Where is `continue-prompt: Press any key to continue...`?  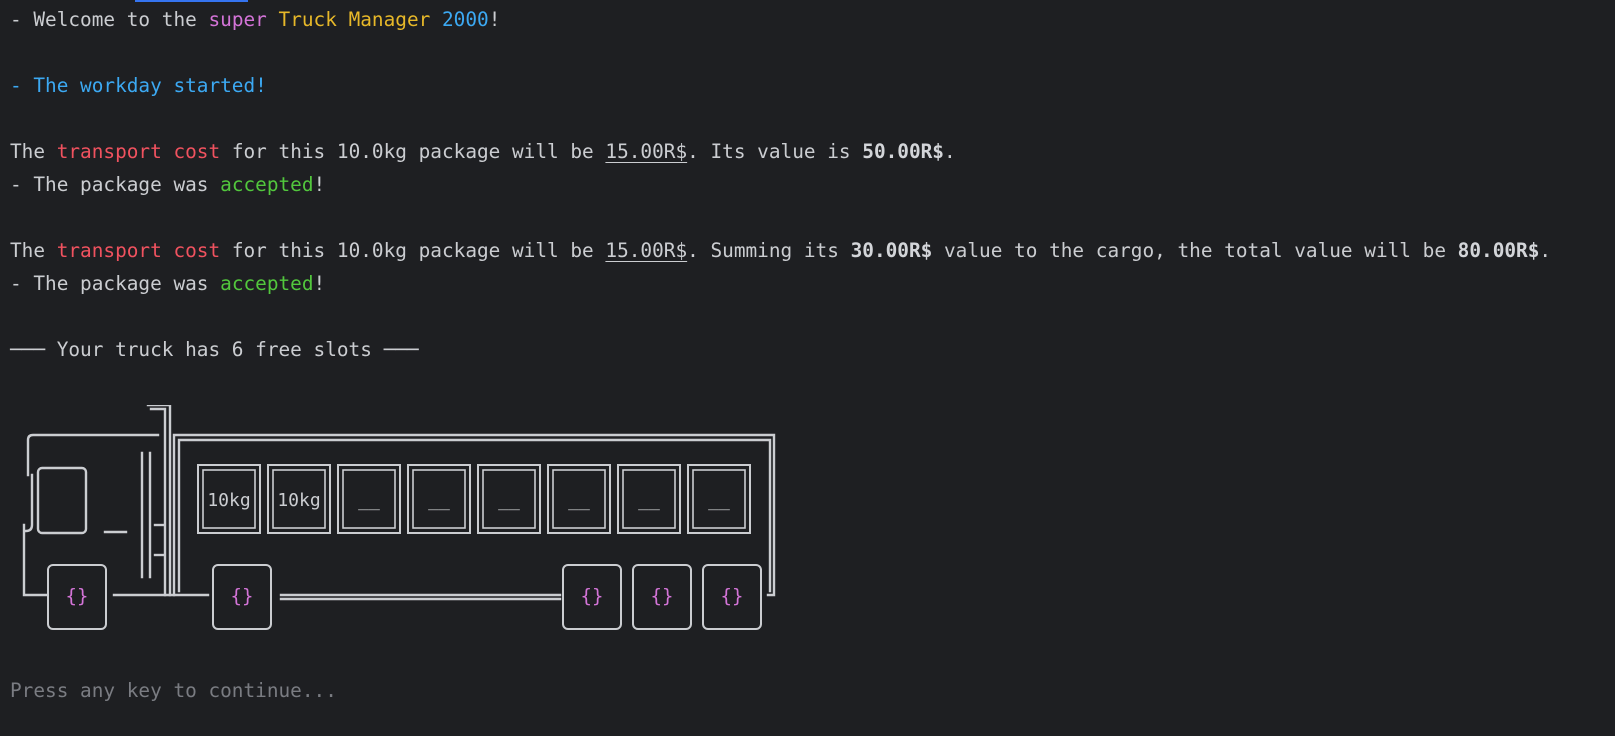 continue-prompt: Press any key to continue... is located at coordinates (173, 690).